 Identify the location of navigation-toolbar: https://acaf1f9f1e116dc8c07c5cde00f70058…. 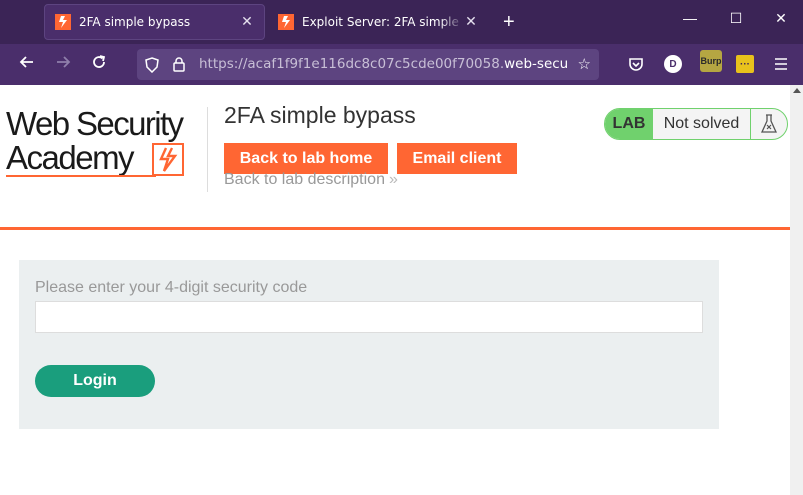
(401, 64).